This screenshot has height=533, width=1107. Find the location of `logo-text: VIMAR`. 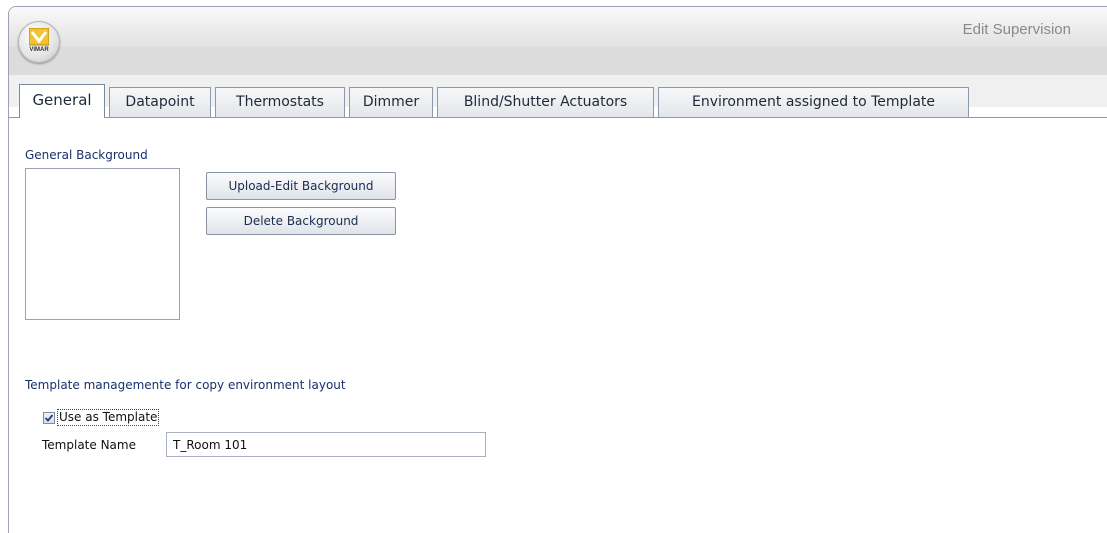

logo-text: VIMAR is located at coordinates (39, 50).